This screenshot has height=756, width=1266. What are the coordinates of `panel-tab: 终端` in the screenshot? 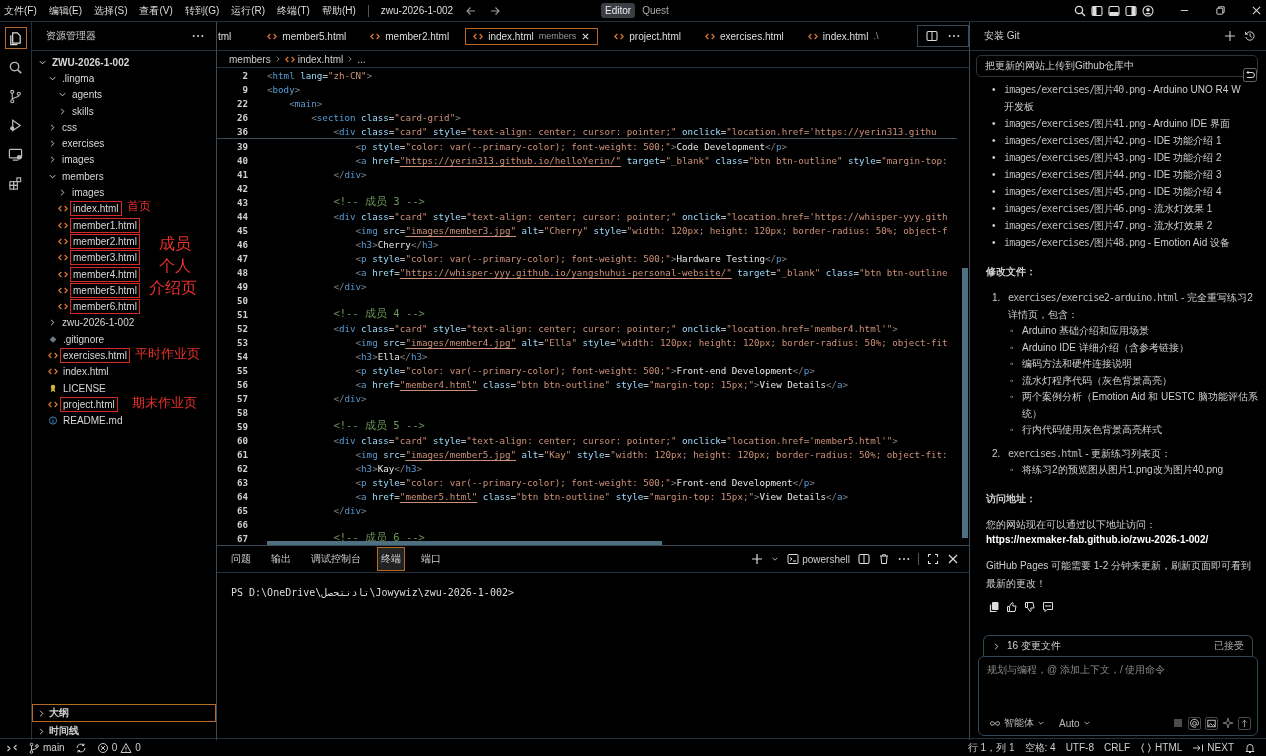 It's located at (391, 559).